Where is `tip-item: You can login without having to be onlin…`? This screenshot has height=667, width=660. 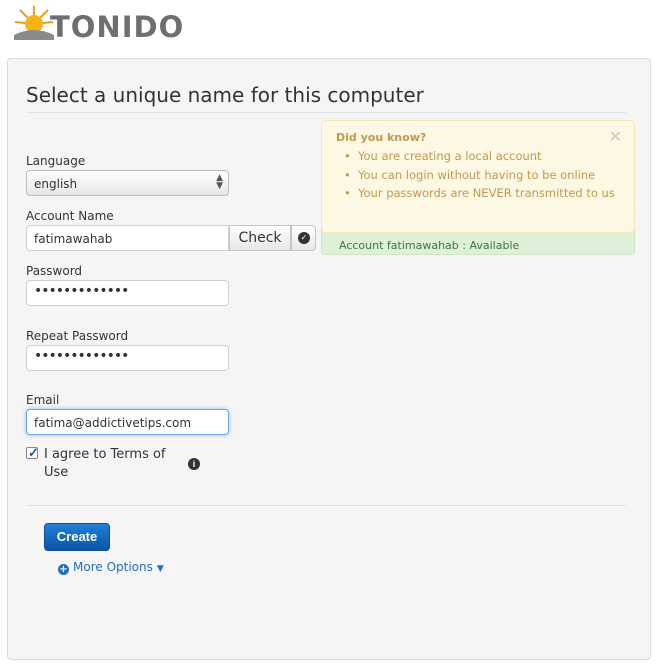 tip-item: You can login without having to be onlin… is located at coordinates (481, 175).